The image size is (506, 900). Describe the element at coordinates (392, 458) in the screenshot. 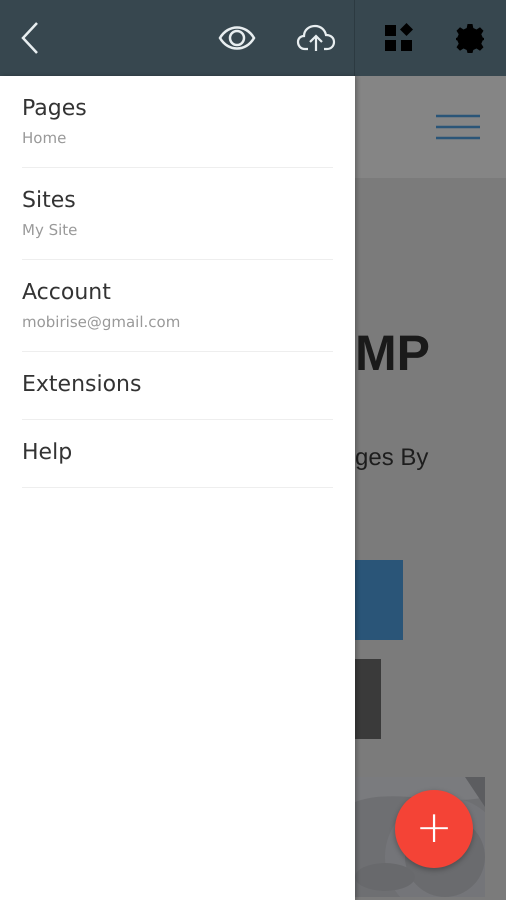

I see `page-text: ges By` at that location.